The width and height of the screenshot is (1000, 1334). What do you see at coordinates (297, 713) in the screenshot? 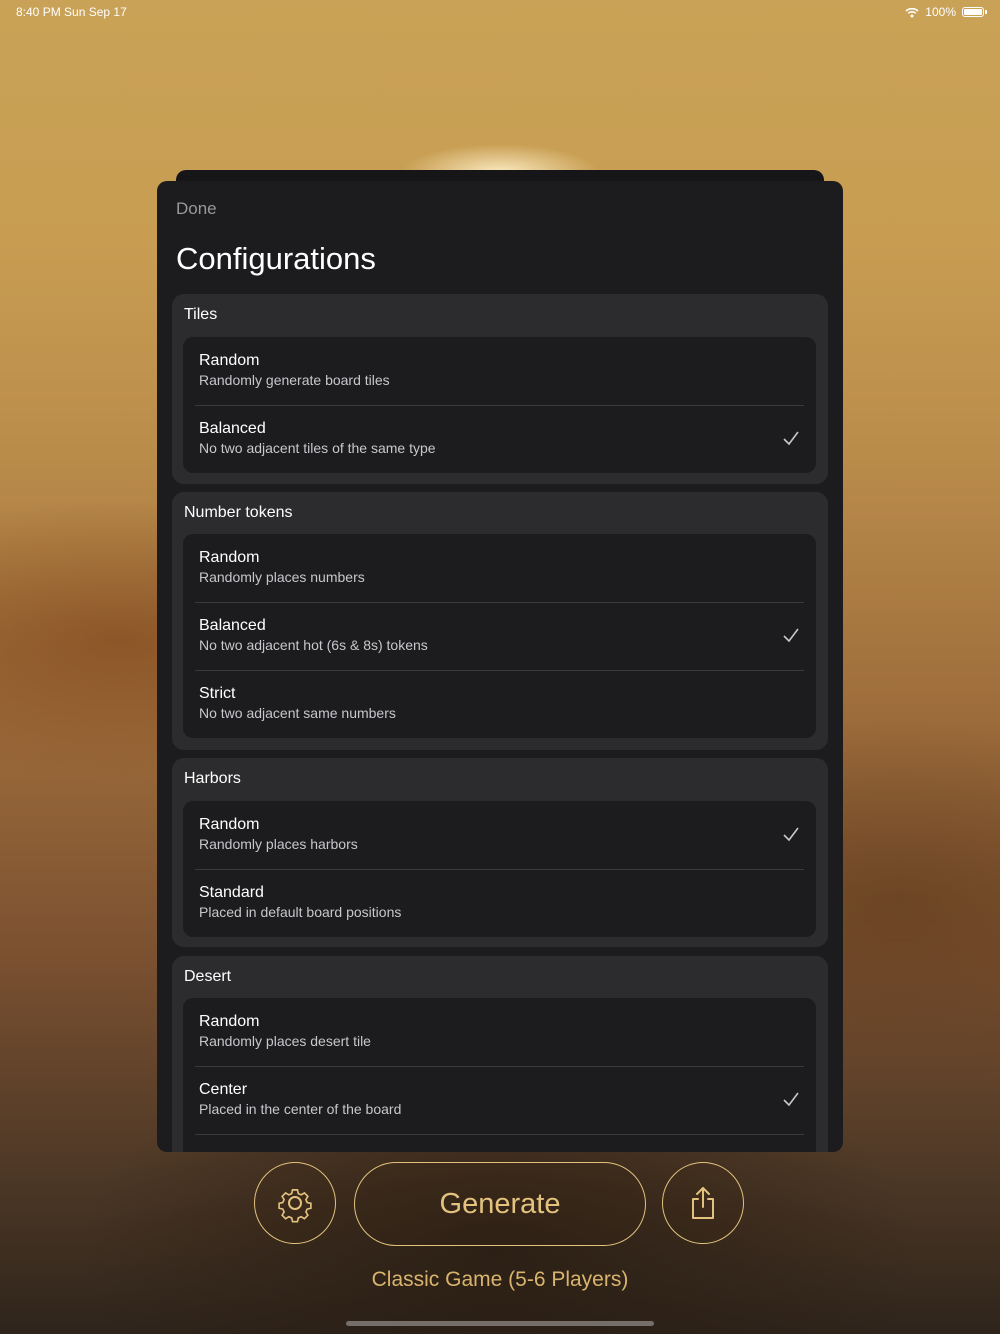
I see `option-subtitle: No two adjacent same numbers` at bounding box center [297, 713].